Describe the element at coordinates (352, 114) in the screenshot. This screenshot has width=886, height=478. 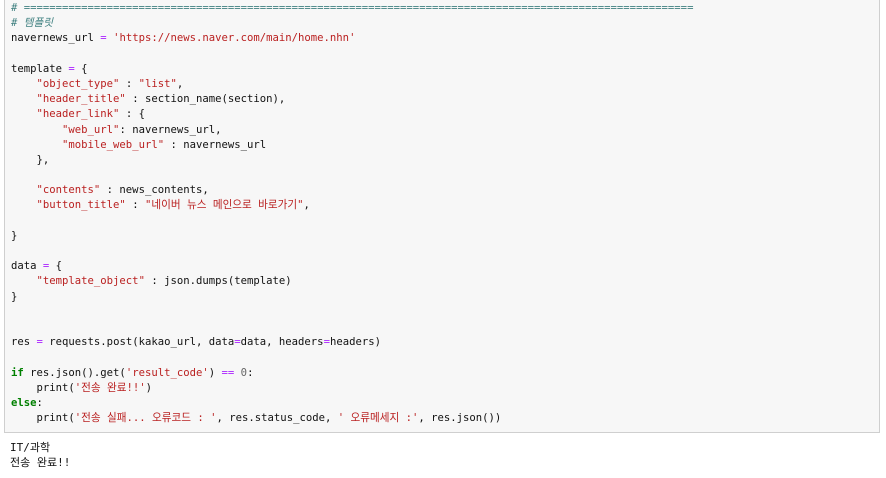
I see `code-line: "header_link" : {` at that location.